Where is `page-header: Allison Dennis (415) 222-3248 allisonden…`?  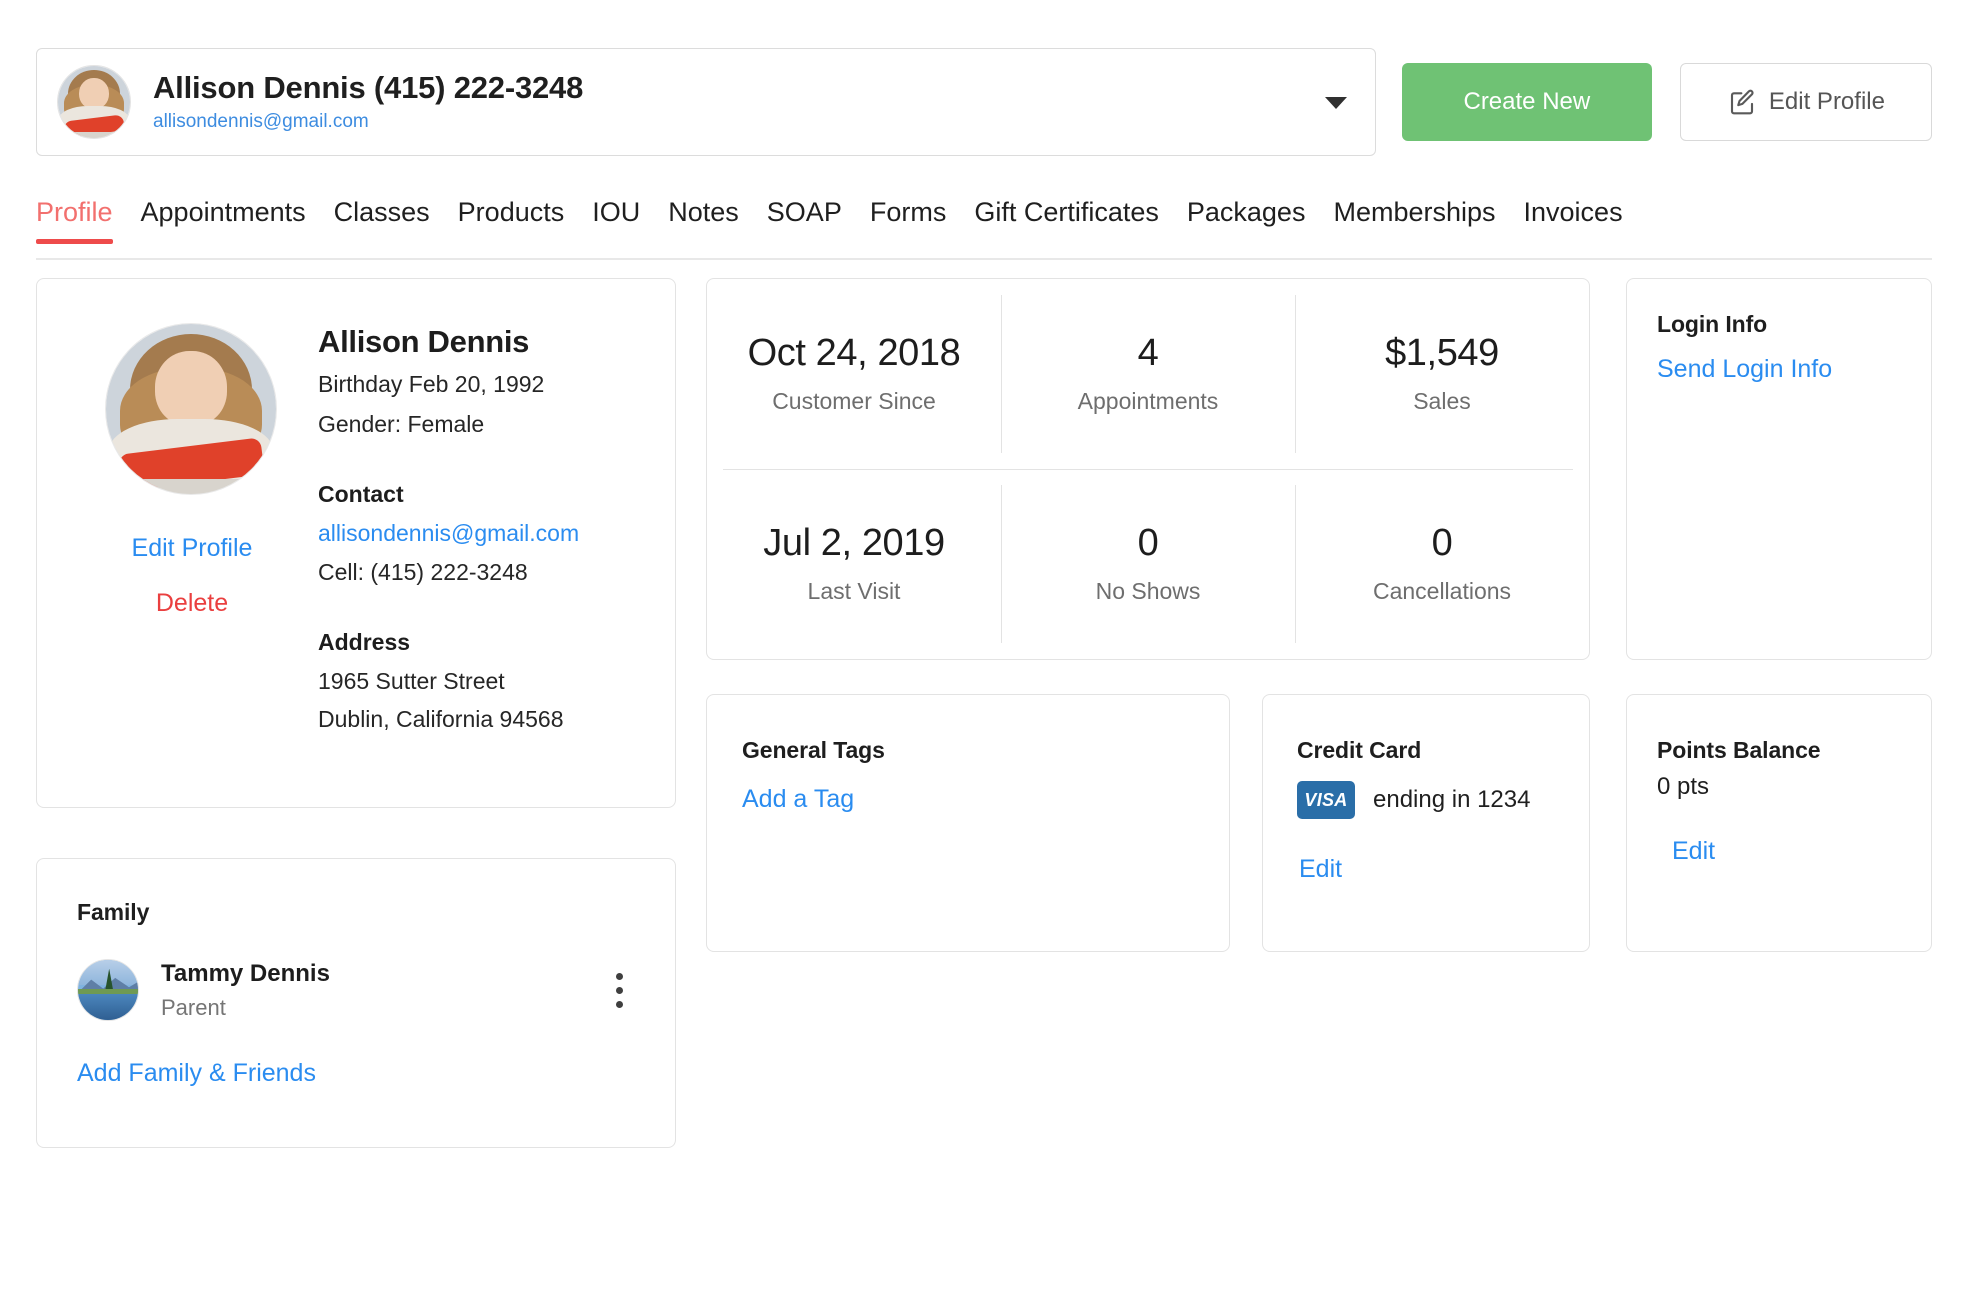 page-header: Allison Dennis (415) 222-3248 allisonden… is located at coordinates (984, 102).